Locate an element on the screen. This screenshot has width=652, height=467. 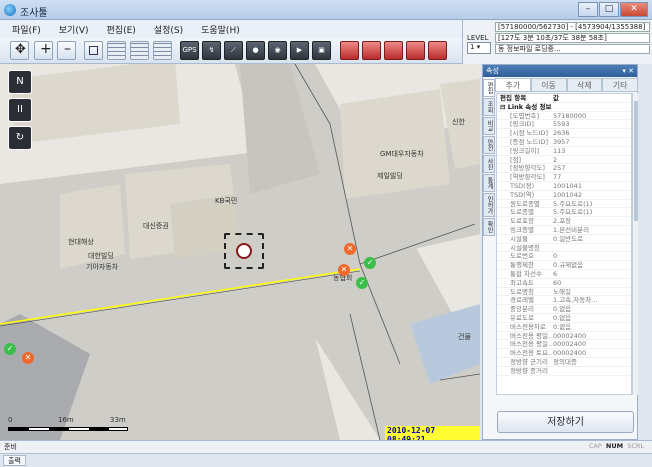
row-value: 3957 is located at coordinates (592, 142).